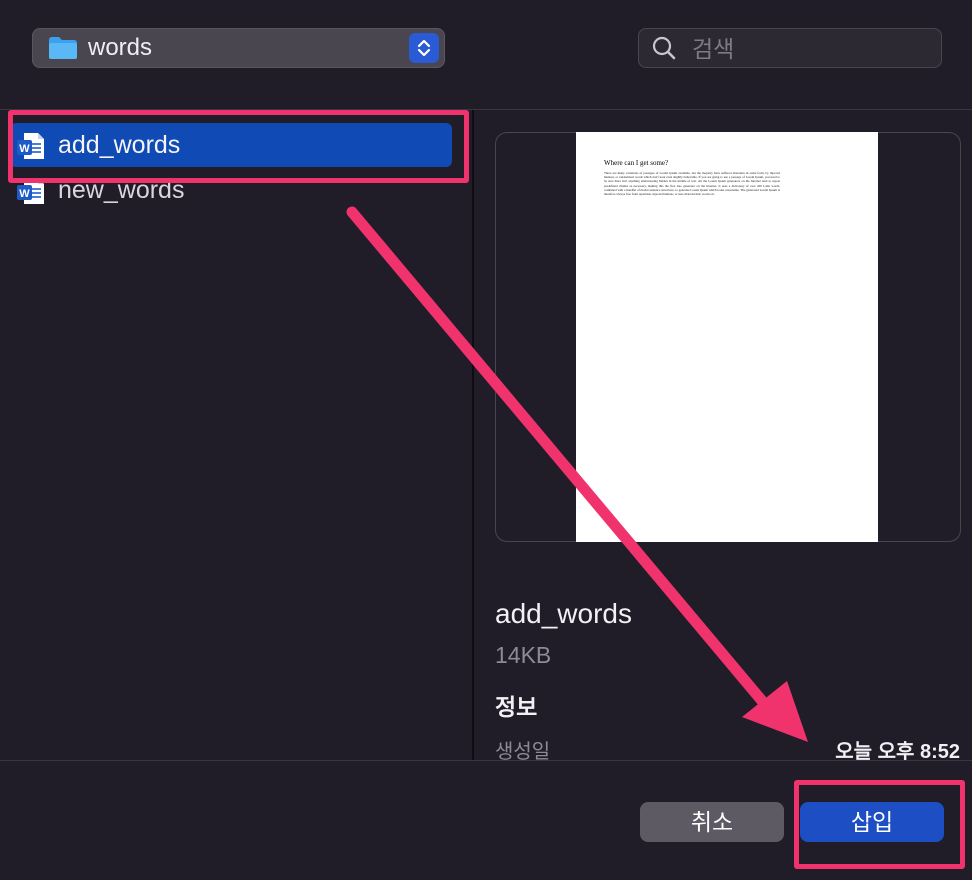  What do you see at coordinates (486, 760) in the screenshot?
I see `footer-divider` at bounding box center [486, 760].